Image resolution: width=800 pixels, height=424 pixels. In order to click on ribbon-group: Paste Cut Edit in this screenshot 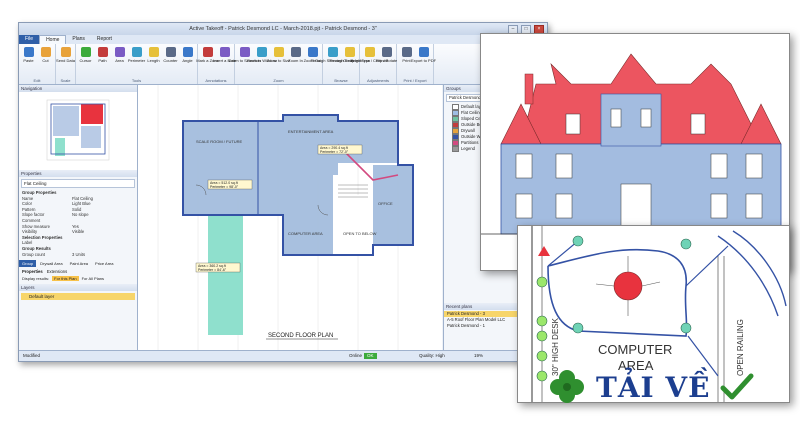, I will do `click(37, 64)`.